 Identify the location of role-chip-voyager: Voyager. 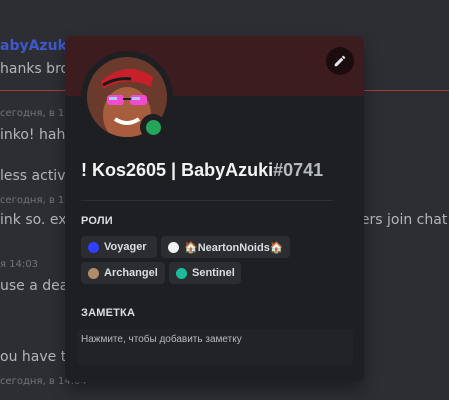
(119, 247).